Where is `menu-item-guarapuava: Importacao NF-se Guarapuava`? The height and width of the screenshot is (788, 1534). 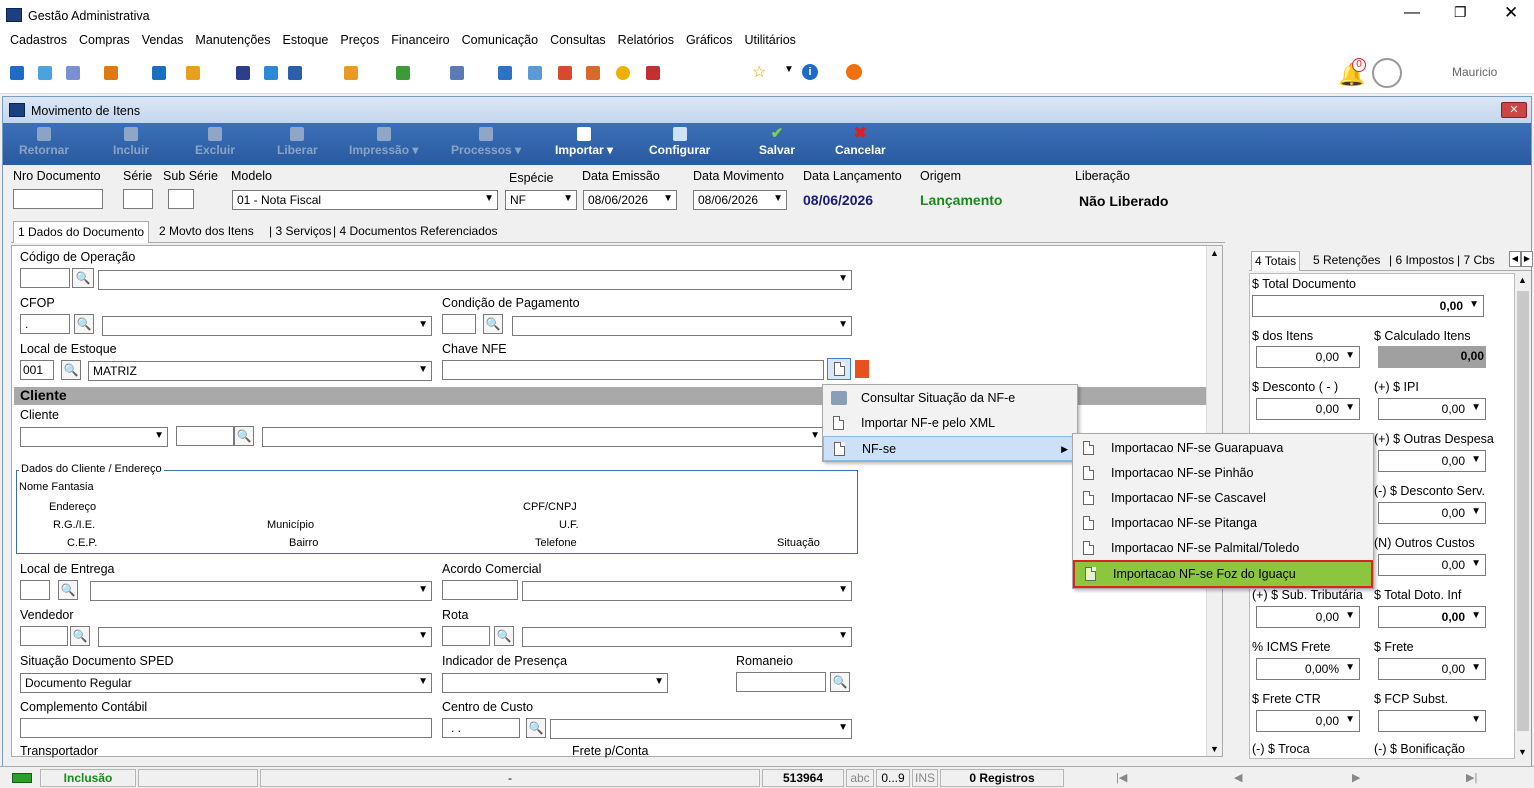
menu-item-guarapuava: Importacao NF-se Guarapuava is located at coordinates (1223, 448).